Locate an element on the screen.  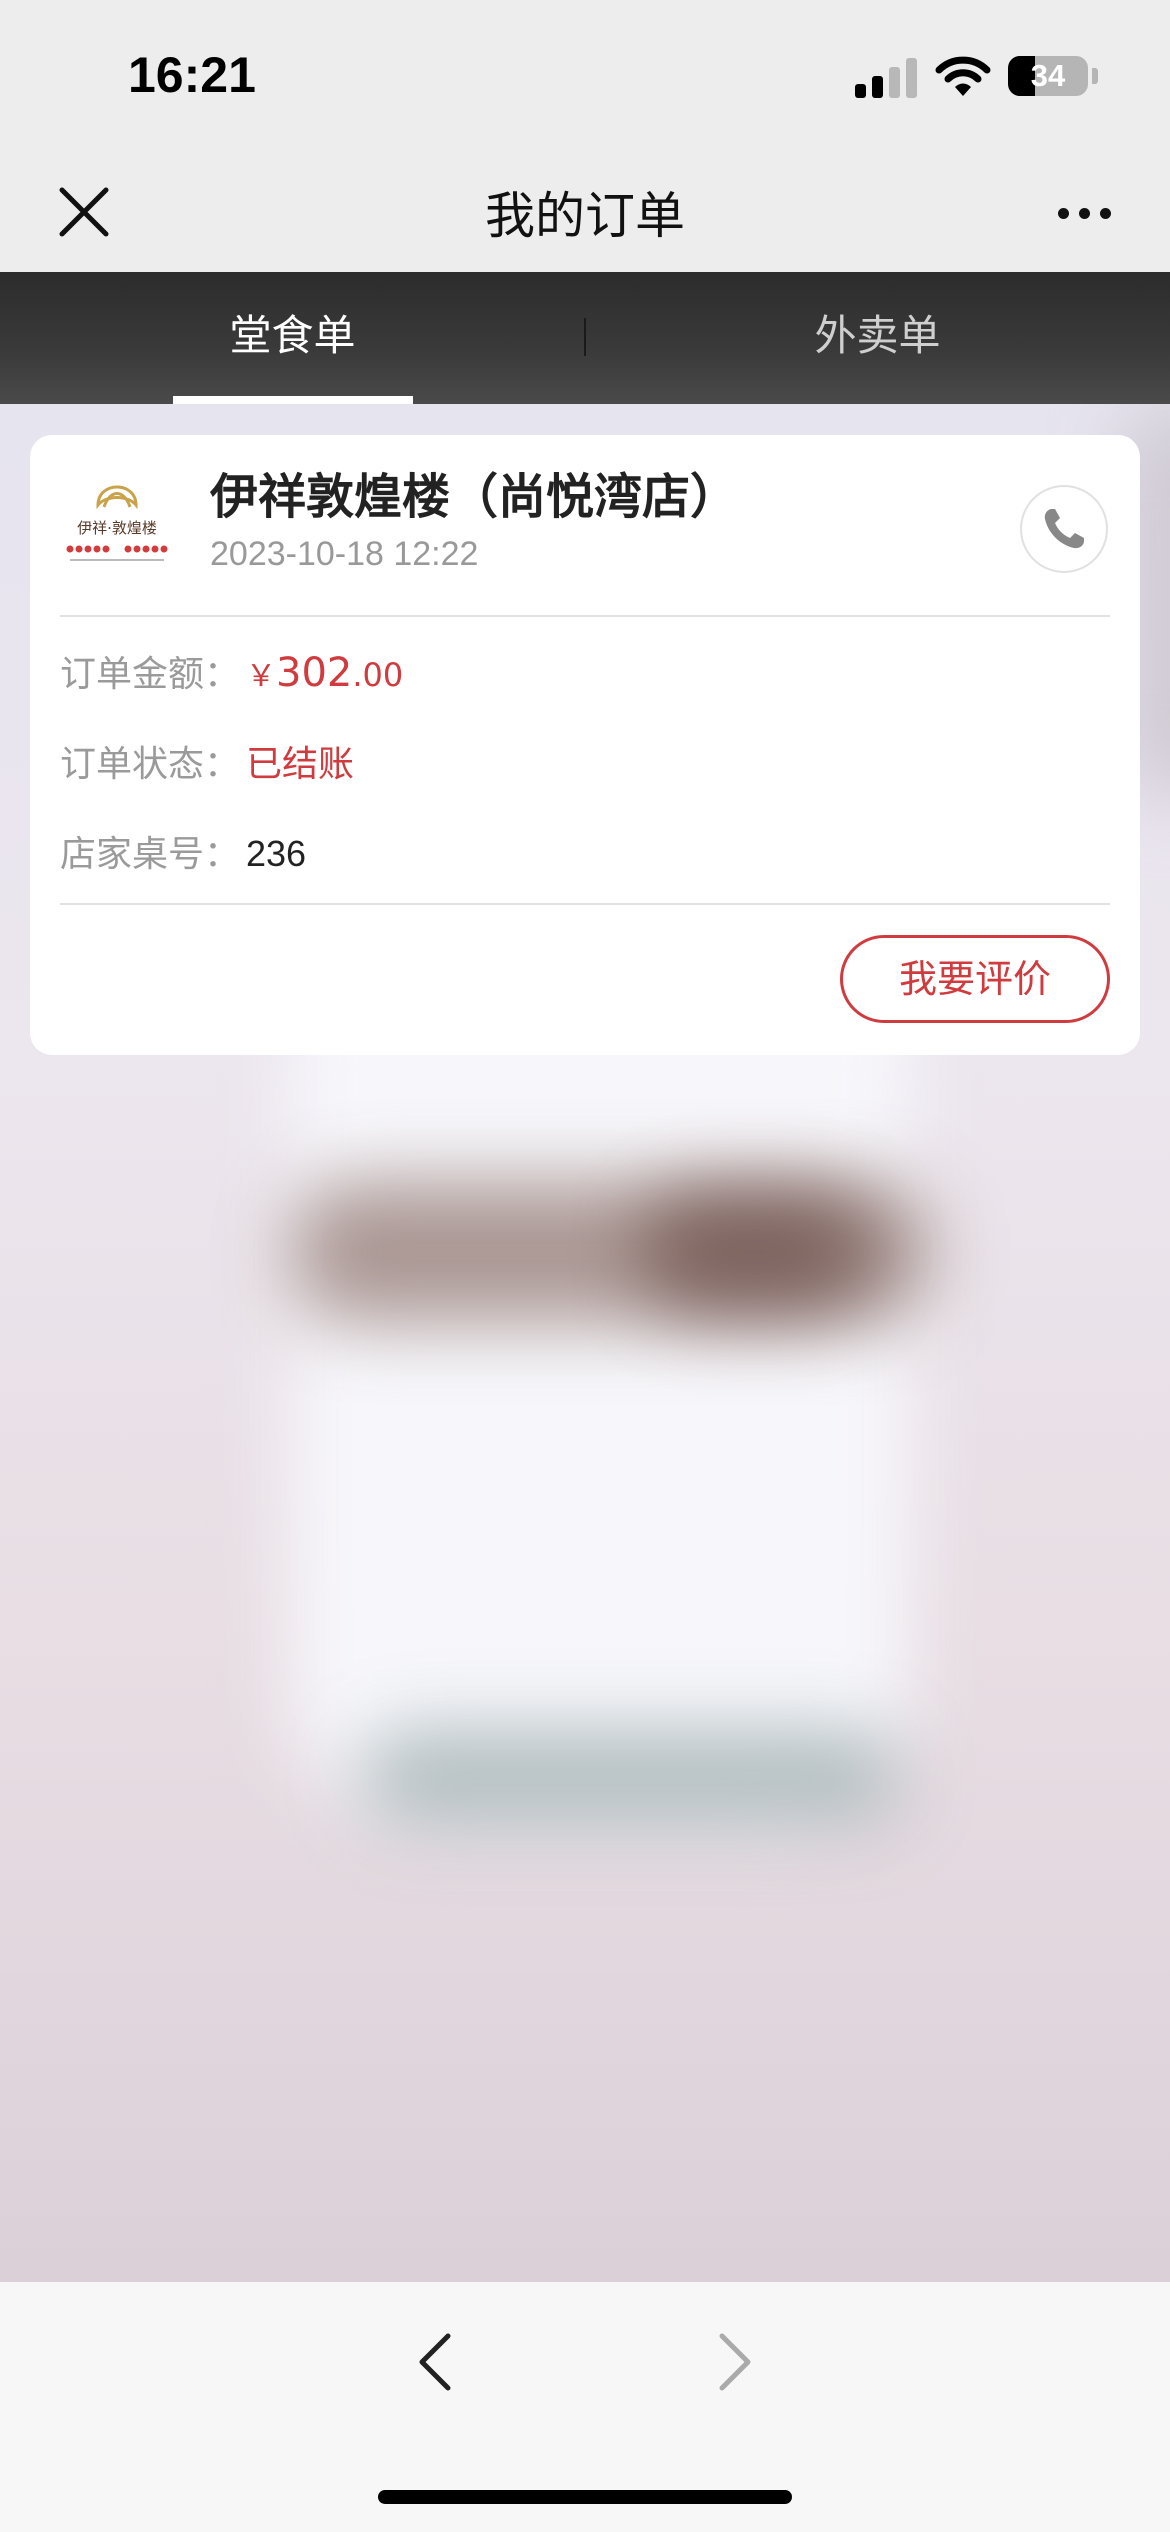
table-label: 店家桌号： is located at coordinates (150, 854).